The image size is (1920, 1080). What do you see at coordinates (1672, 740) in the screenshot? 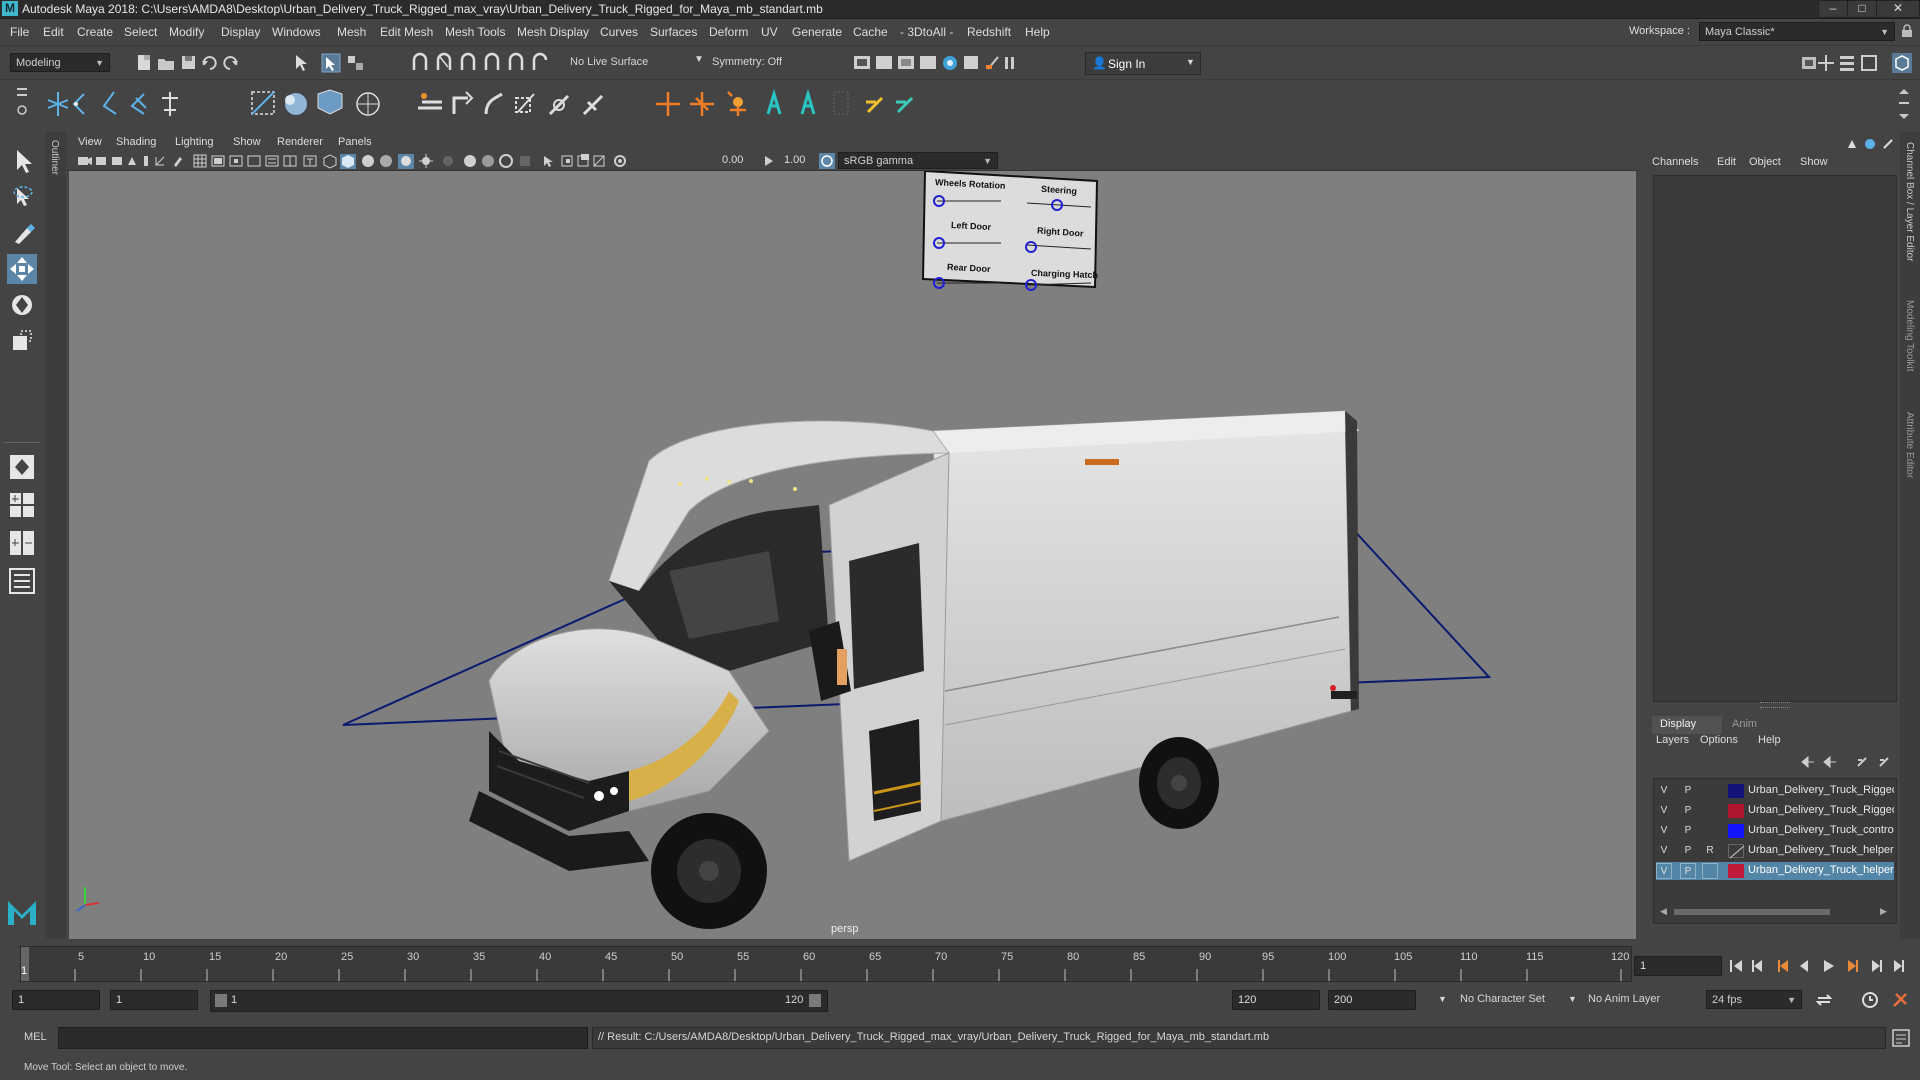
I see `layer-menu-layers: Layers` at bounding box center [1672, 740].